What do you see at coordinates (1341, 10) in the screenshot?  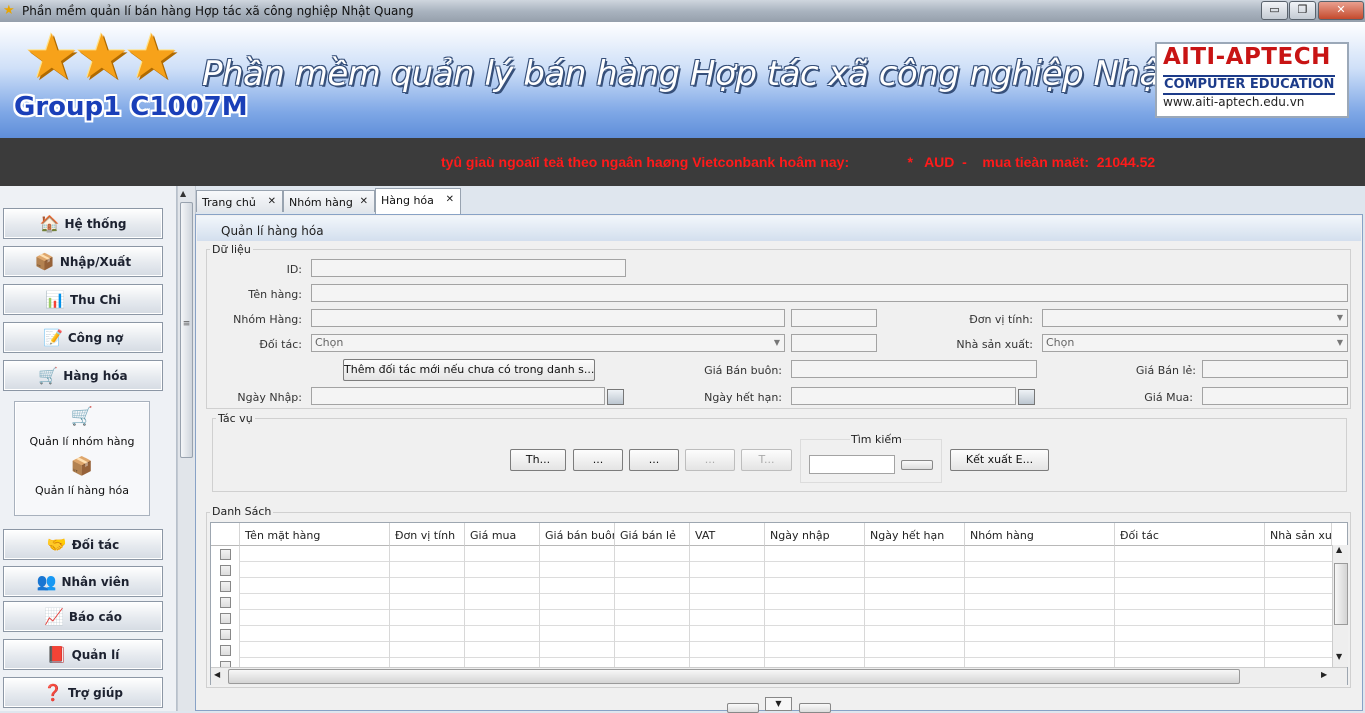 I see `close-button: ✕` at bounding box center [1341, 10].